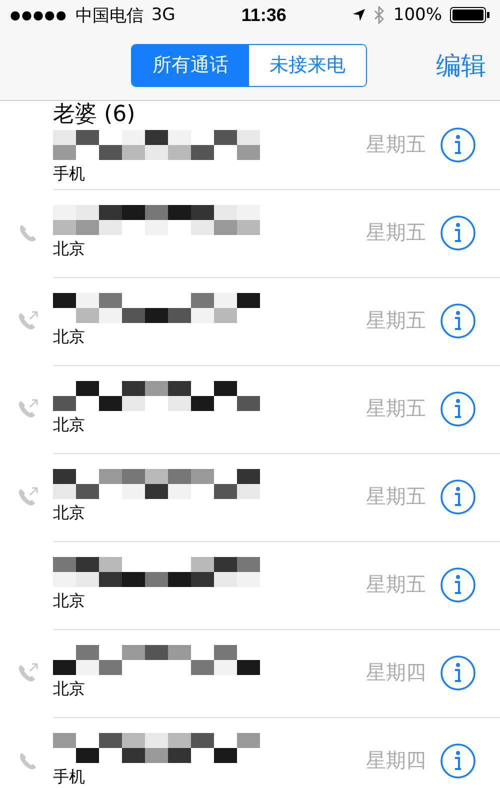 The width and height of the screenshot is (500, 789). Describe the element at coordinates (359, 15) in the screenshot. I see `location-icon` at that location.